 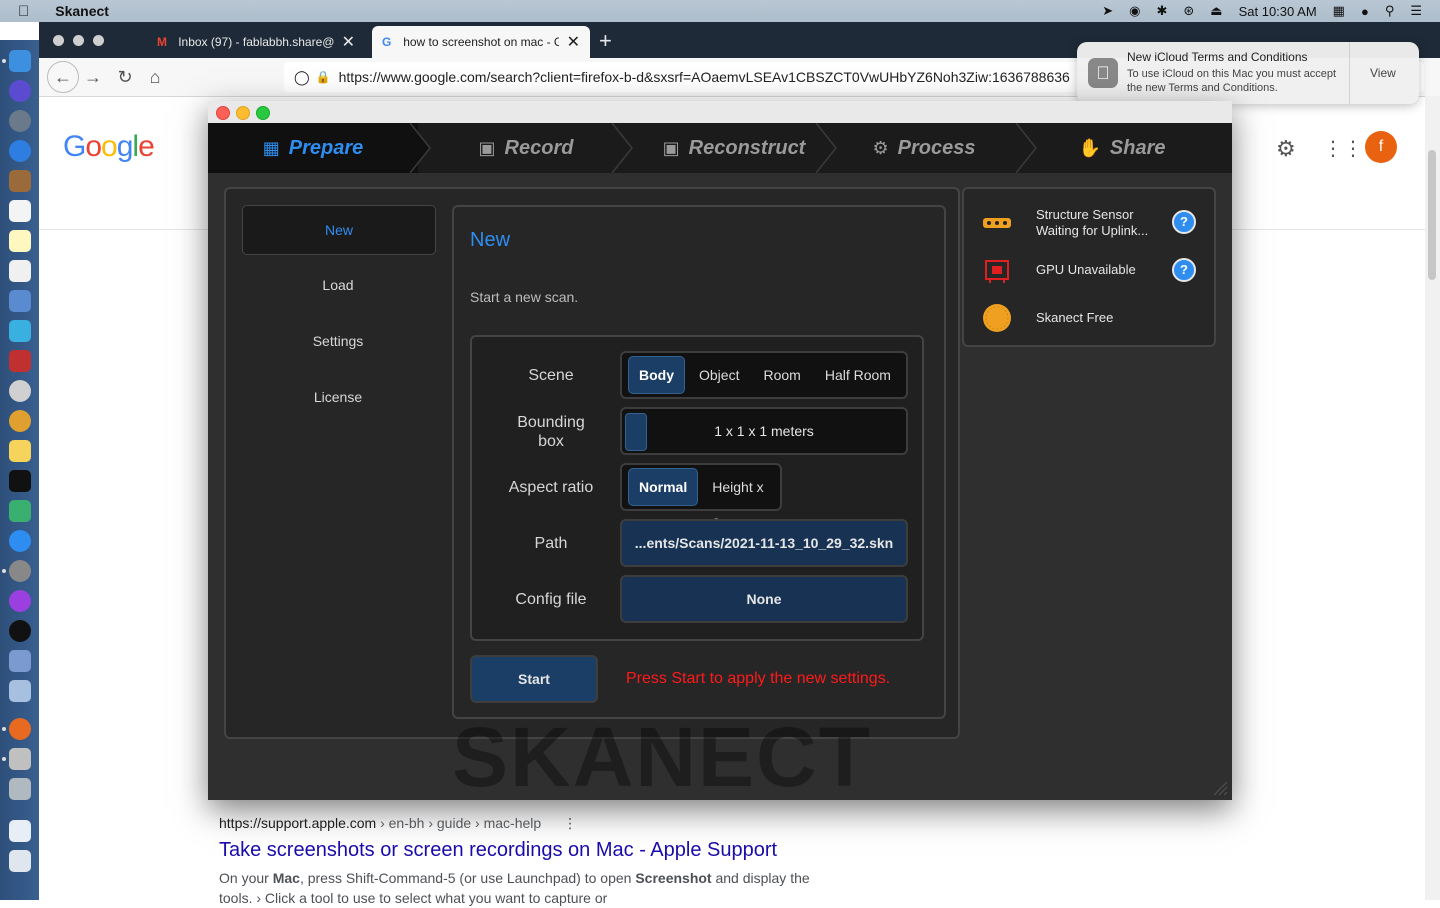 What do you see at coordinates (1089, 271) in the screenshot?
I see `status-row-gpu: GPU Unavailable ?` at bounding box center [1089, 271].